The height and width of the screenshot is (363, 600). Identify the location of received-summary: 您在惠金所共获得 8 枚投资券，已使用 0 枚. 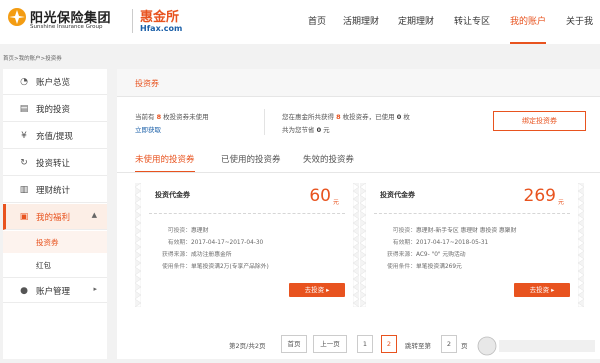
(346, 117).